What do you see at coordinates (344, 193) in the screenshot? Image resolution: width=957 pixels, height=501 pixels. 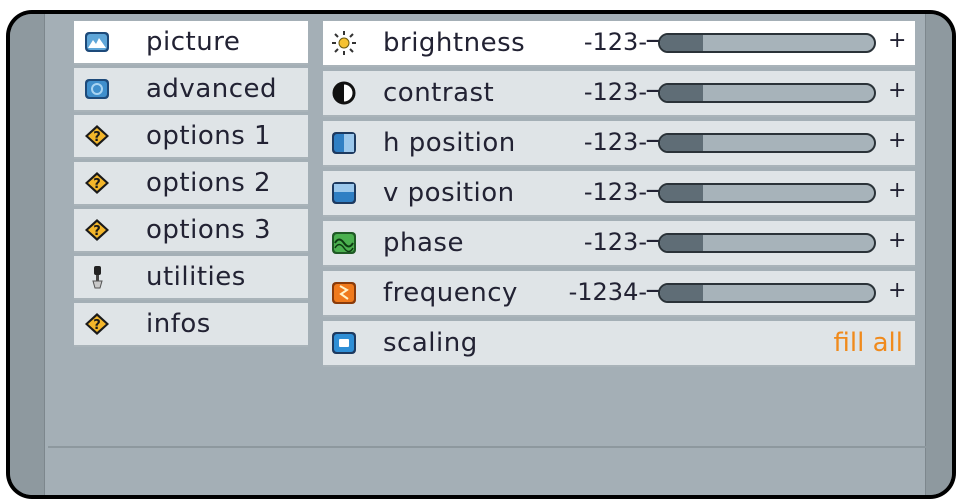 I see `v-position-icon` at bounding box center [344, 193].